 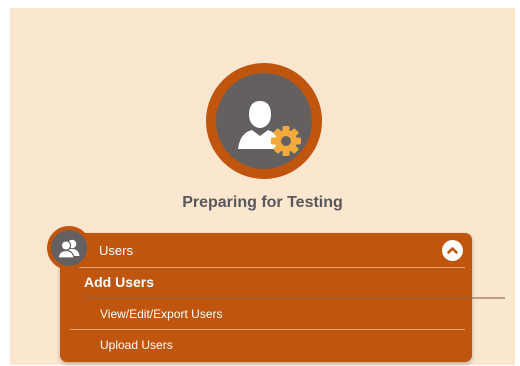 I want to click on collapse-button, so click(x=452, y=250).